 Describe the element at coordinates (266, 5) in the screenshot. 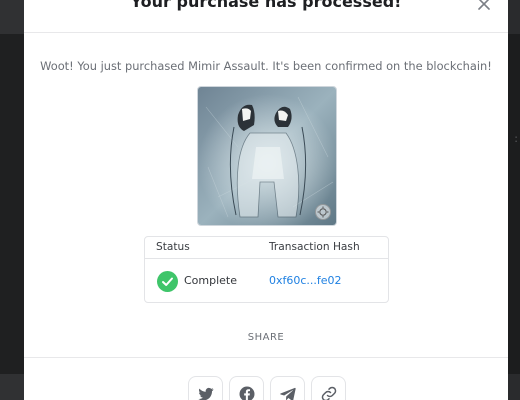

I see `modal-title: Your purchase has processed!` at that location.